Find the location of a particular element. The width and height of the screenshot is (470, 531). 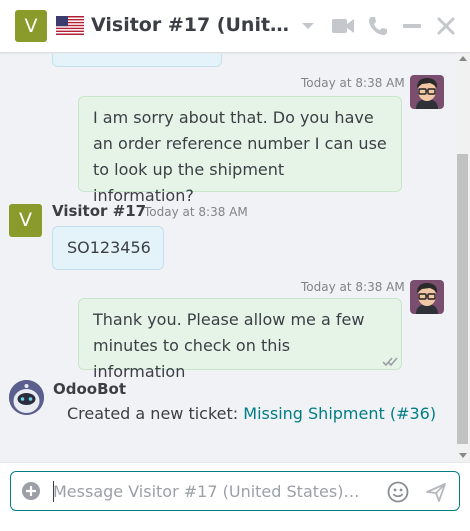

composer-area is located at coordinates (235, 496).